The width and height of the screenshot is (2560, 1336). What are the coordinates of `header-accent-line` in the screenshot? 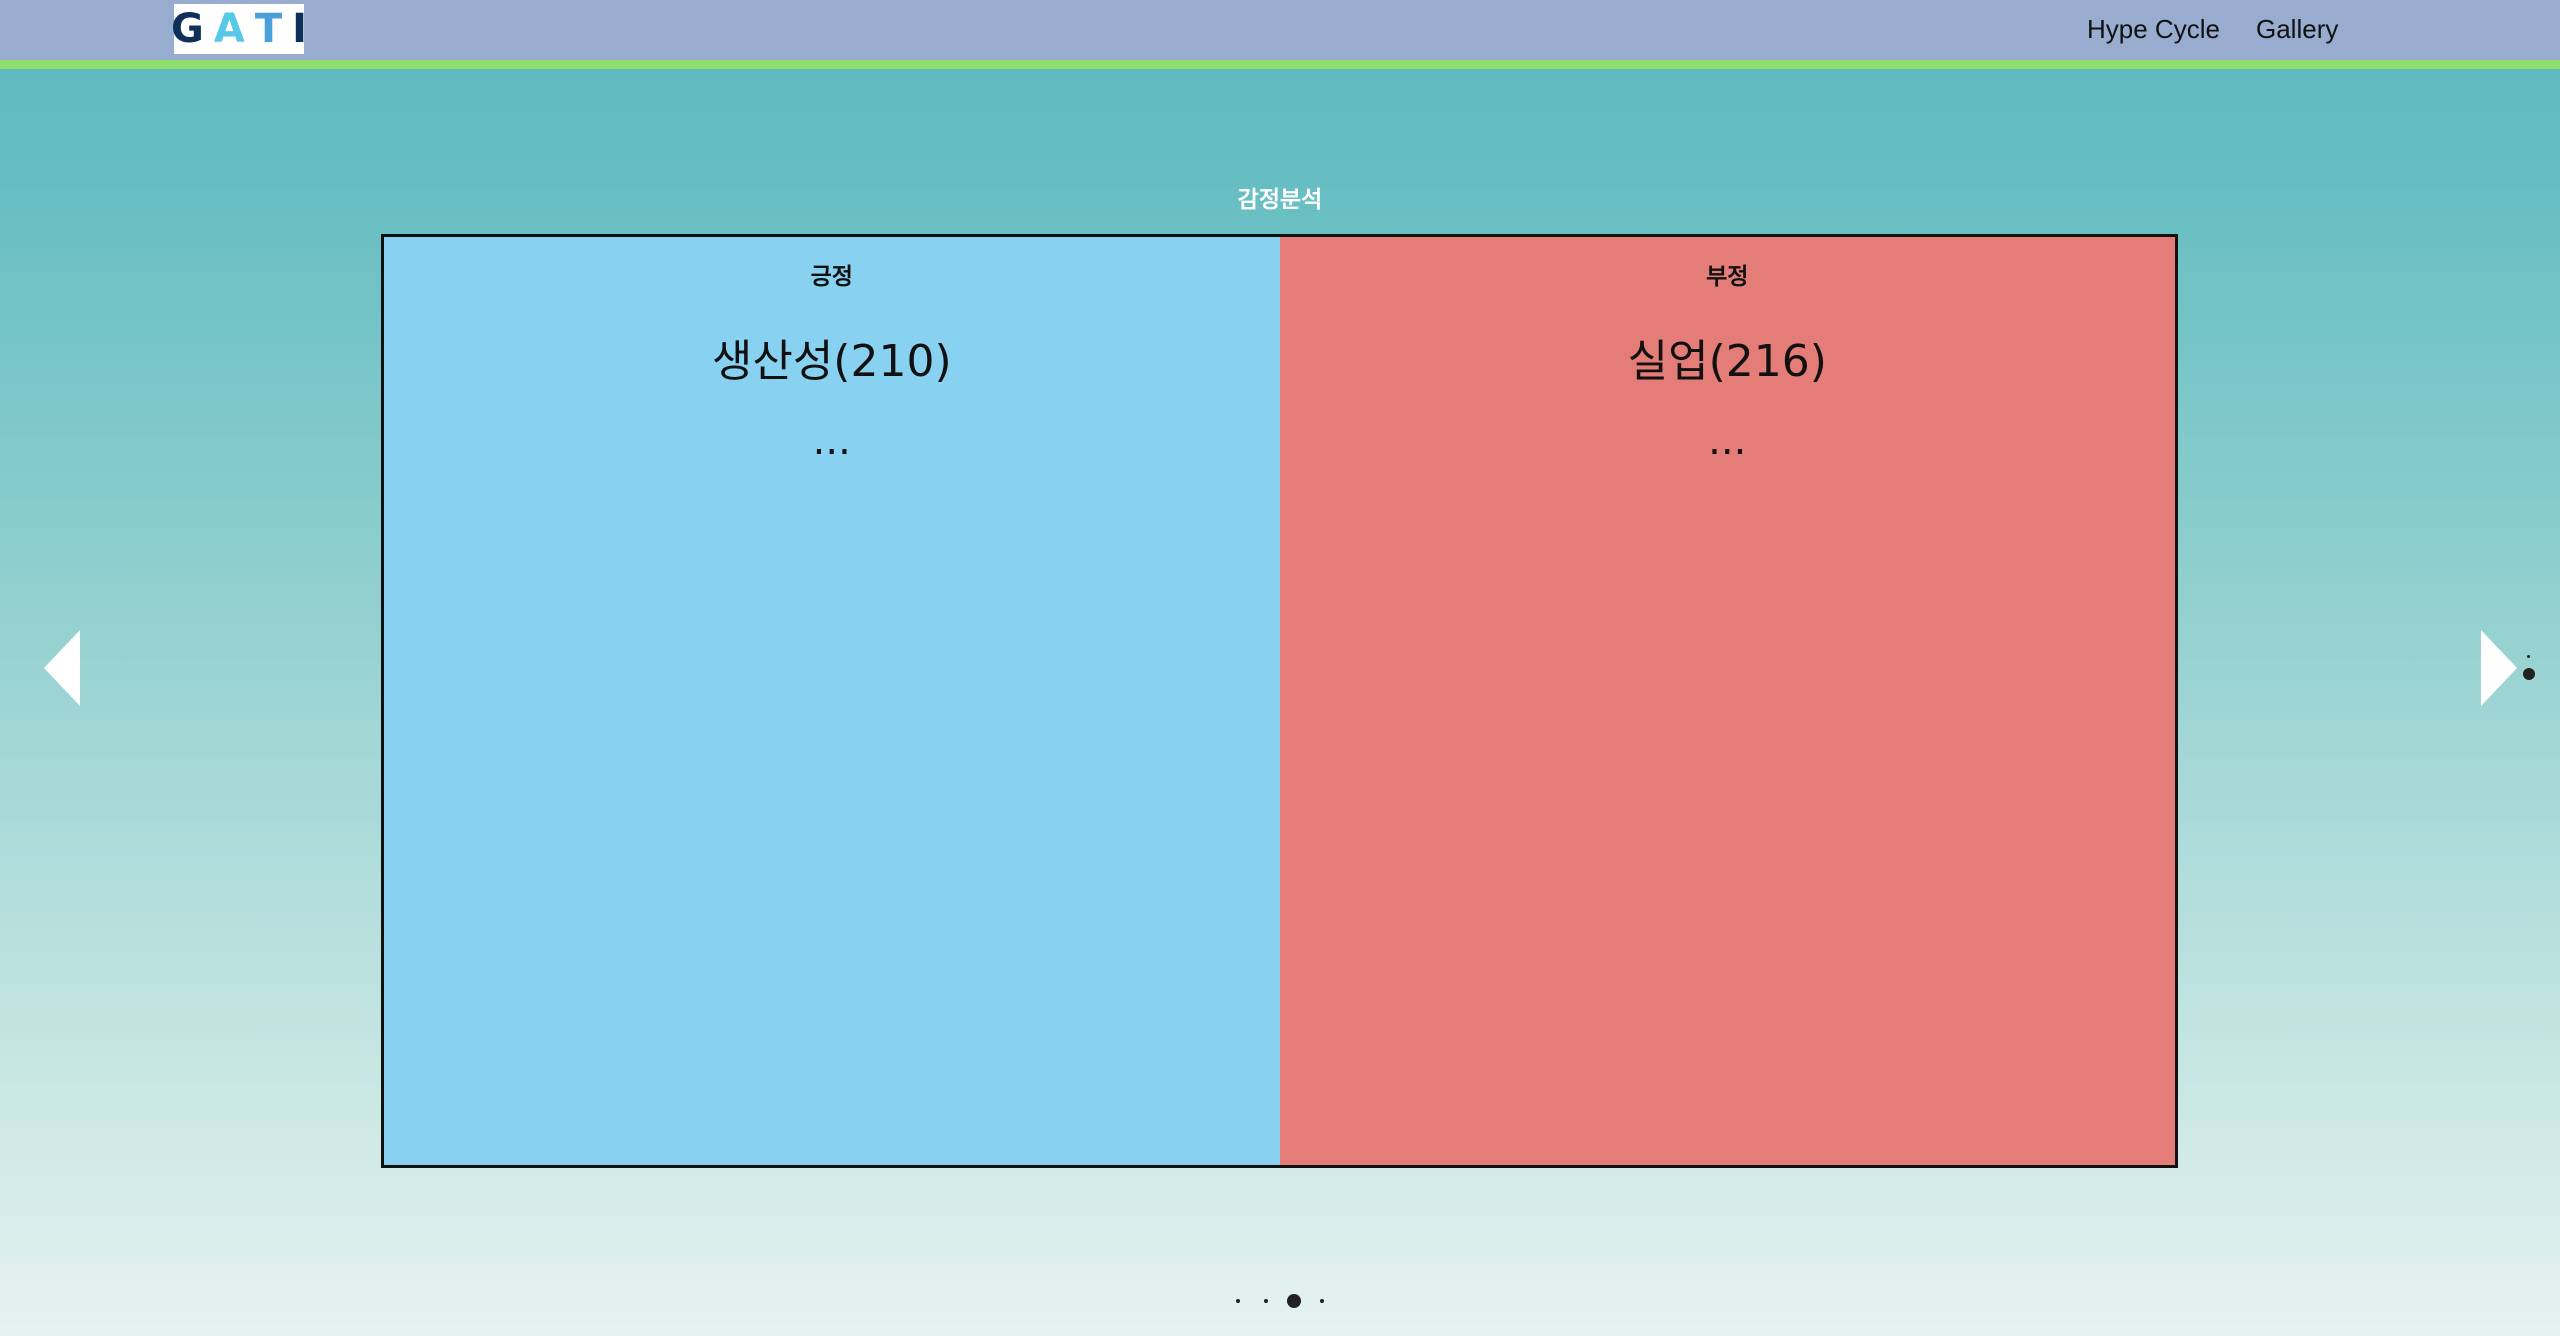 It's located at (1280, 64).